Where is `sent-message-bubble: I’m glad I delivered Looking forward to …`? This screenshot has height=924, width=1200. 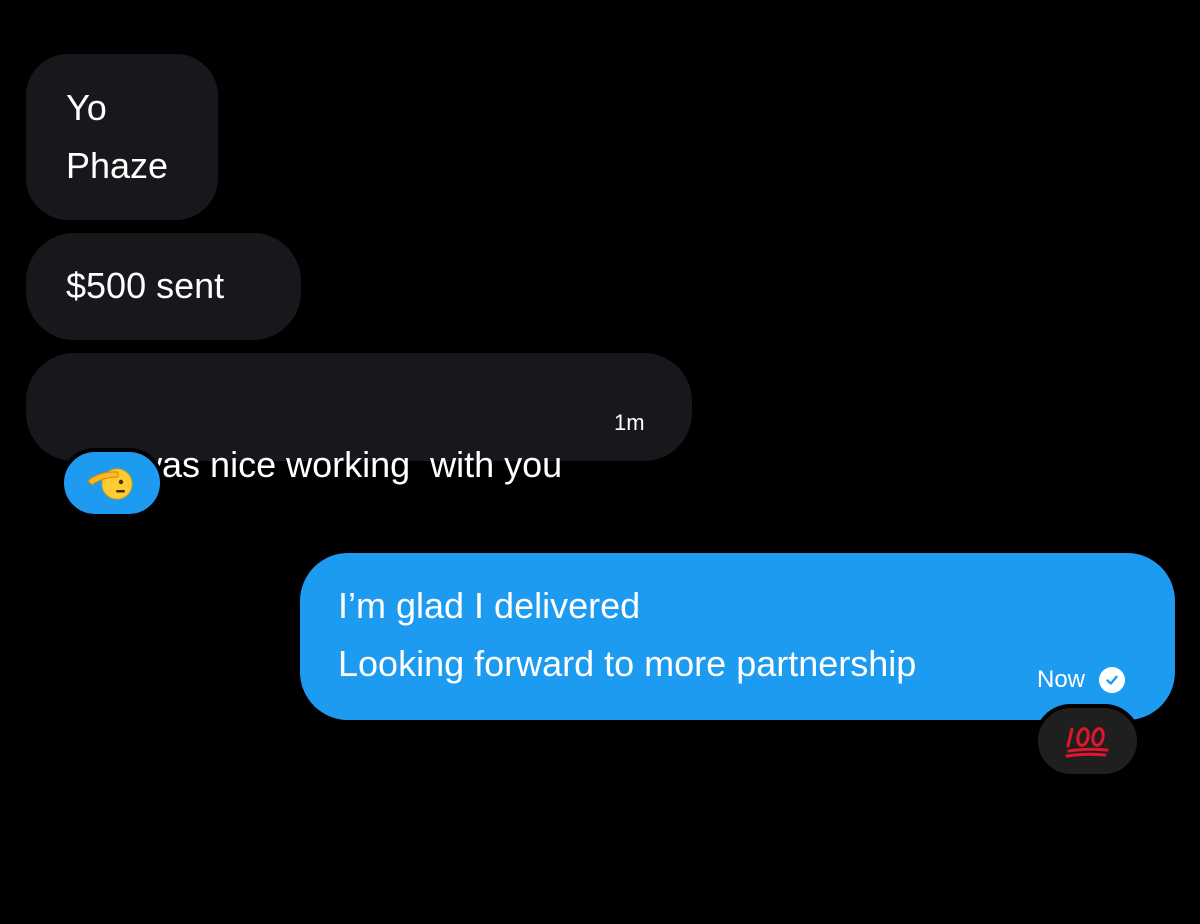 sent-message-bubble: I’m glad I delivered Looking forward to … is located at coordinates (737, 636).